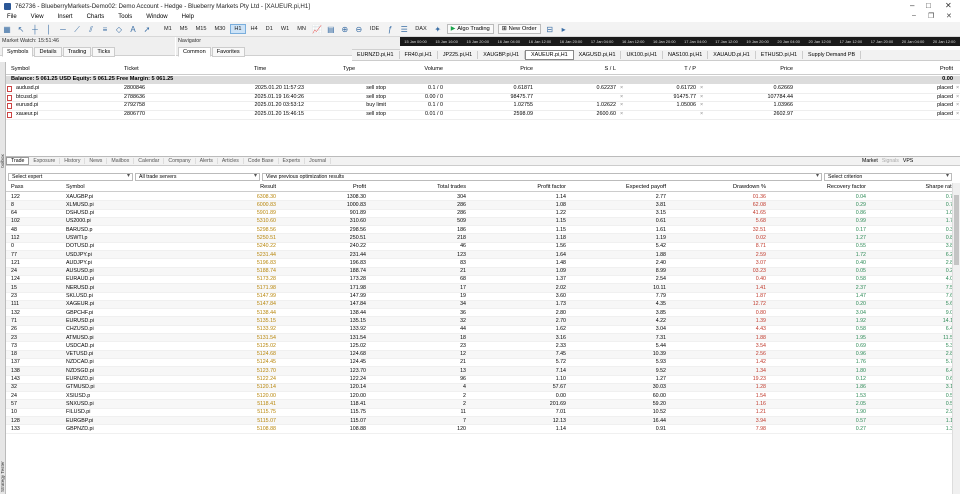 This screenshot has width=960, height=494. I want to click on col-expected-payoff: Expected payoff, so click(631, 187).